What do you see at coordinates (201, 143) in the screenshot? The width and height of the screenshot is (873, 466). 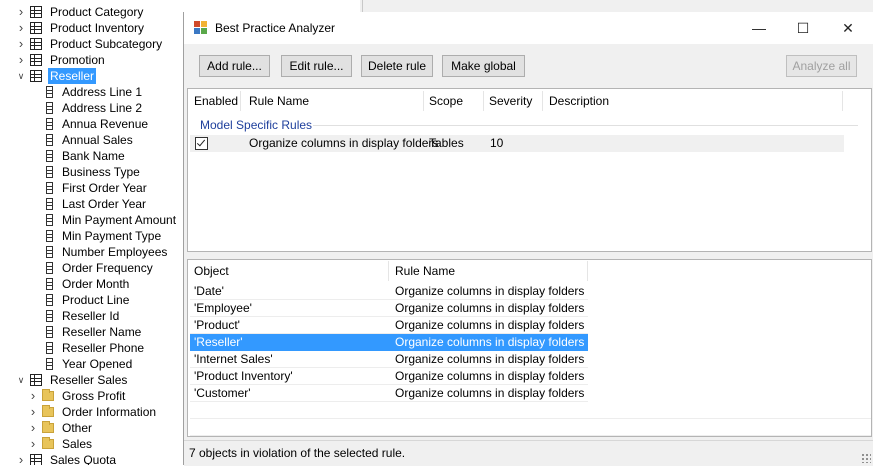 I see `rule-enabled-checkbox` at bounding box center [201, 143].